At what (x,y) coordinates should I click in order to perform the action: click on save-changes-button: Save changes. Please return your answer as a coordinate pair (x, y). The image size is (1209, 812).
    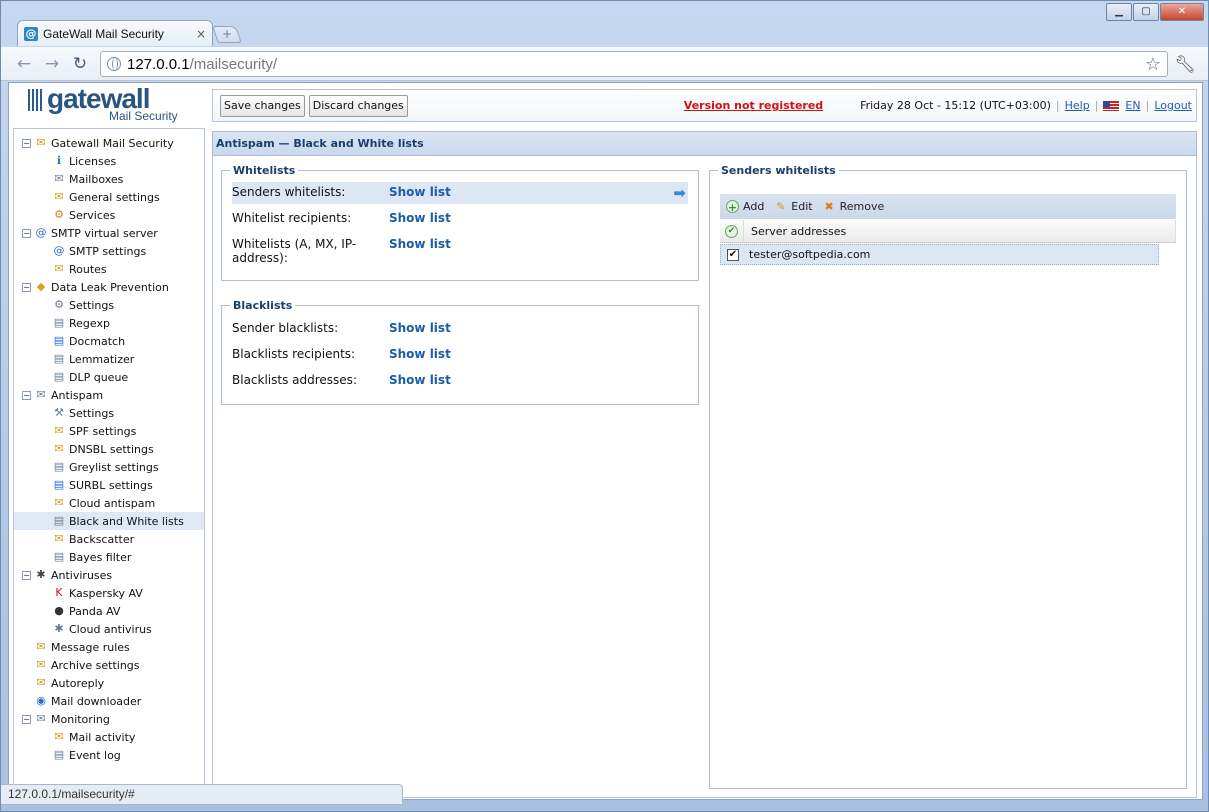
    Looking at the image, I should click on (262, 105).